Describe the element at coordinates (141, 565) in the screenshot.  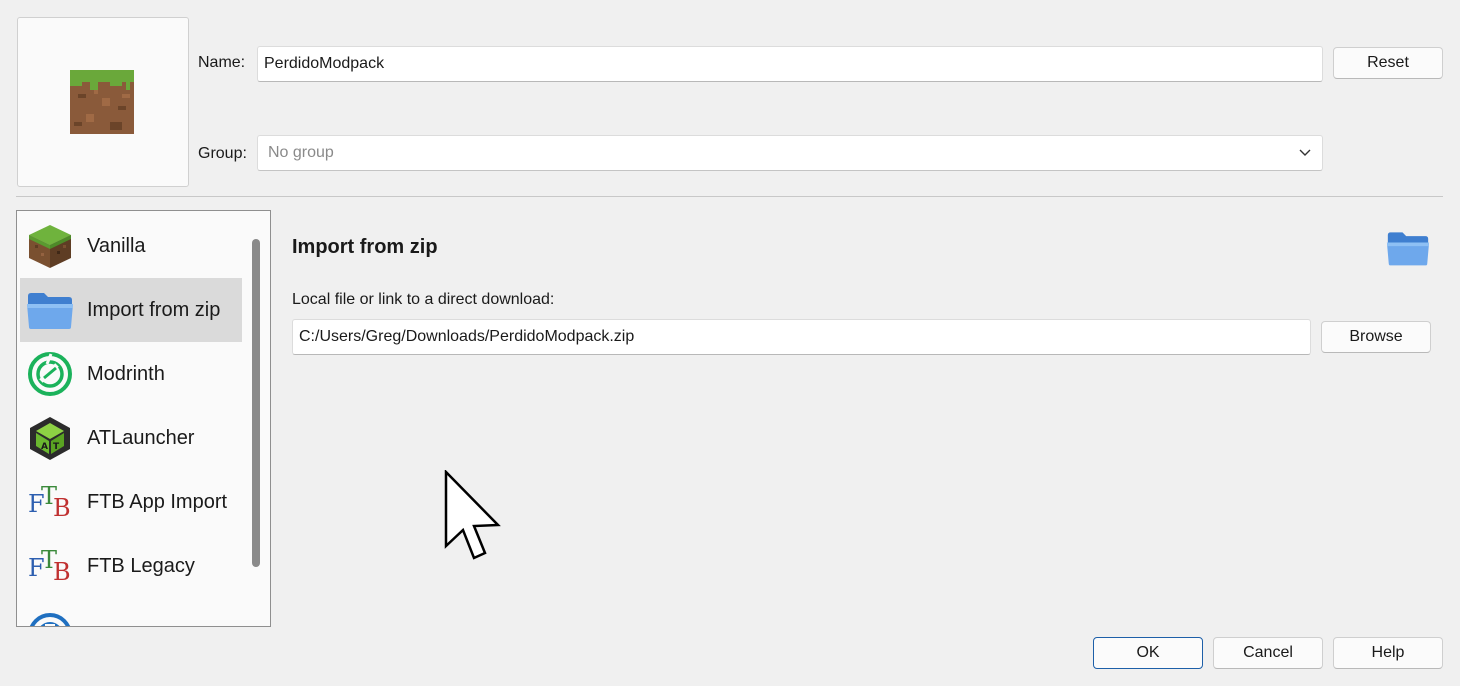
I see `source-item-label: FTB Legacy` at that location.